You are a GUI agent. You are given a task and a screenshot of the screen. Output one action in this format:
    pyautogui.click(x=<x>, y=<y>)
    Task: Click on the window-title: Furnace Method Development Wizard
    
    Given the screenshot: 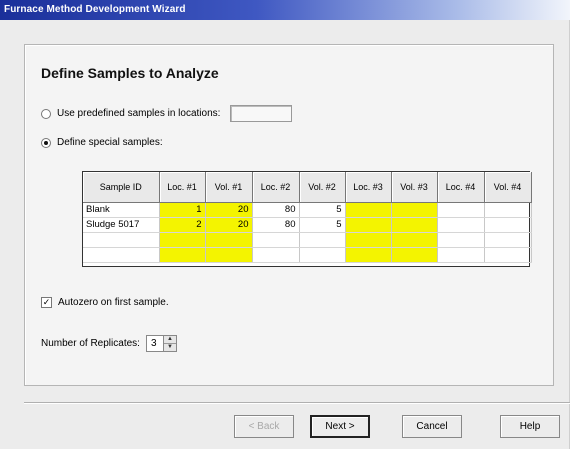 What is the action you would take?
    pyautogui.click(x=95, y=9)
    